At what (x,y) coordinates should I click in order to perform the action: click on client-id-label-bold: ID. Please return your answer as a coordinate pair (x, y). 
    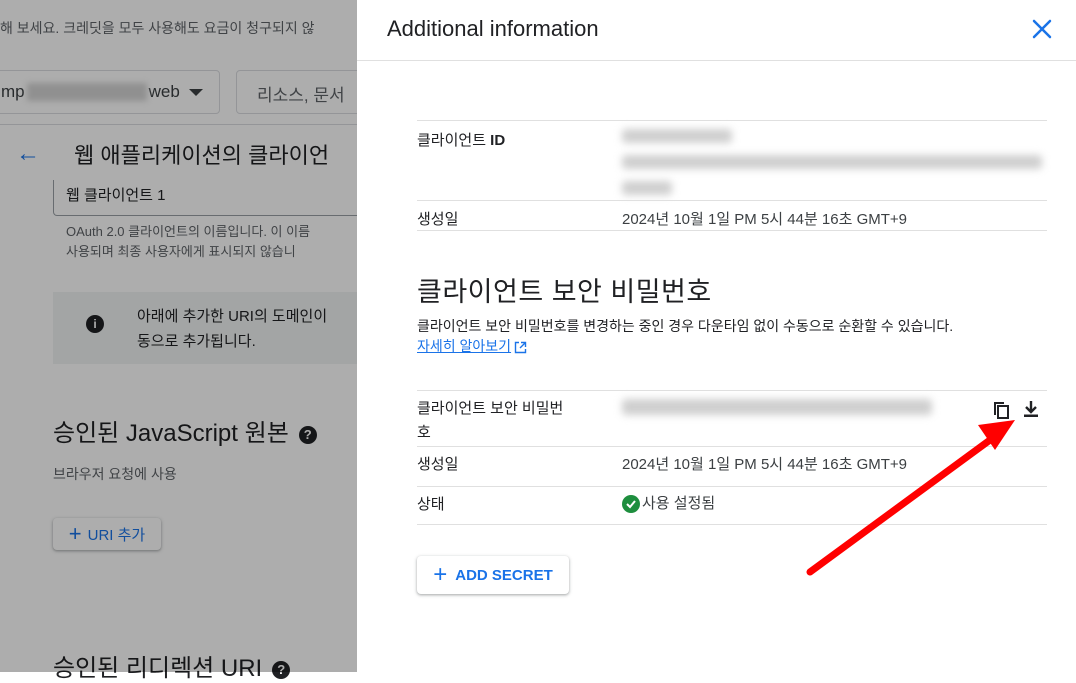
    Looking at the image, I should click on (498, 140).